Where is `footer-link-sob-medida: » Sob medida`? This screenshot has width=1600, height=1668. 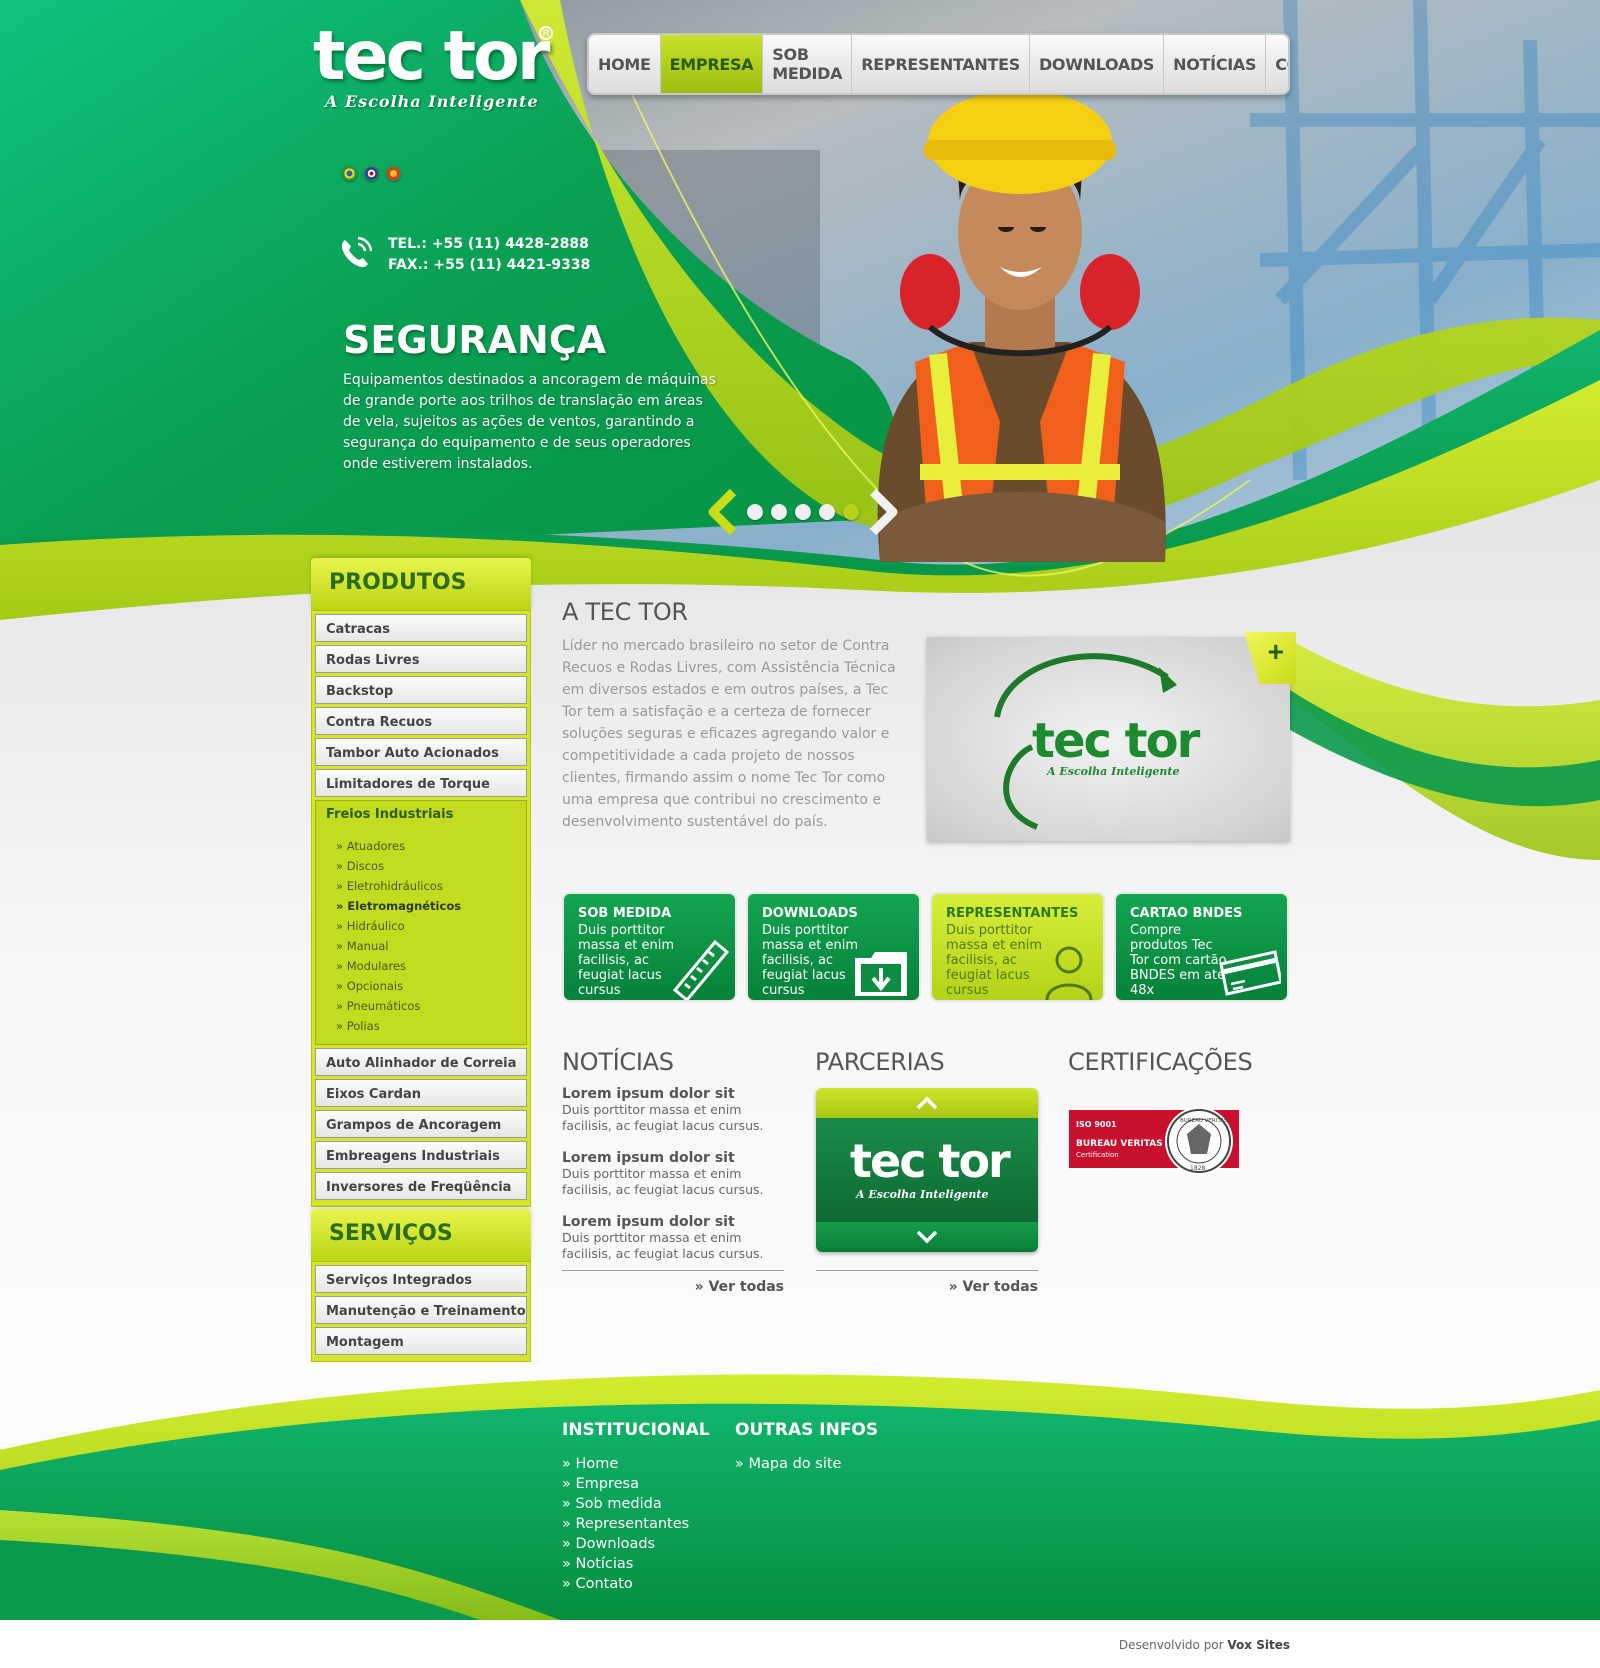
footer-link-sob-medida: » Sob medida is located at coordinates (636, 1504).